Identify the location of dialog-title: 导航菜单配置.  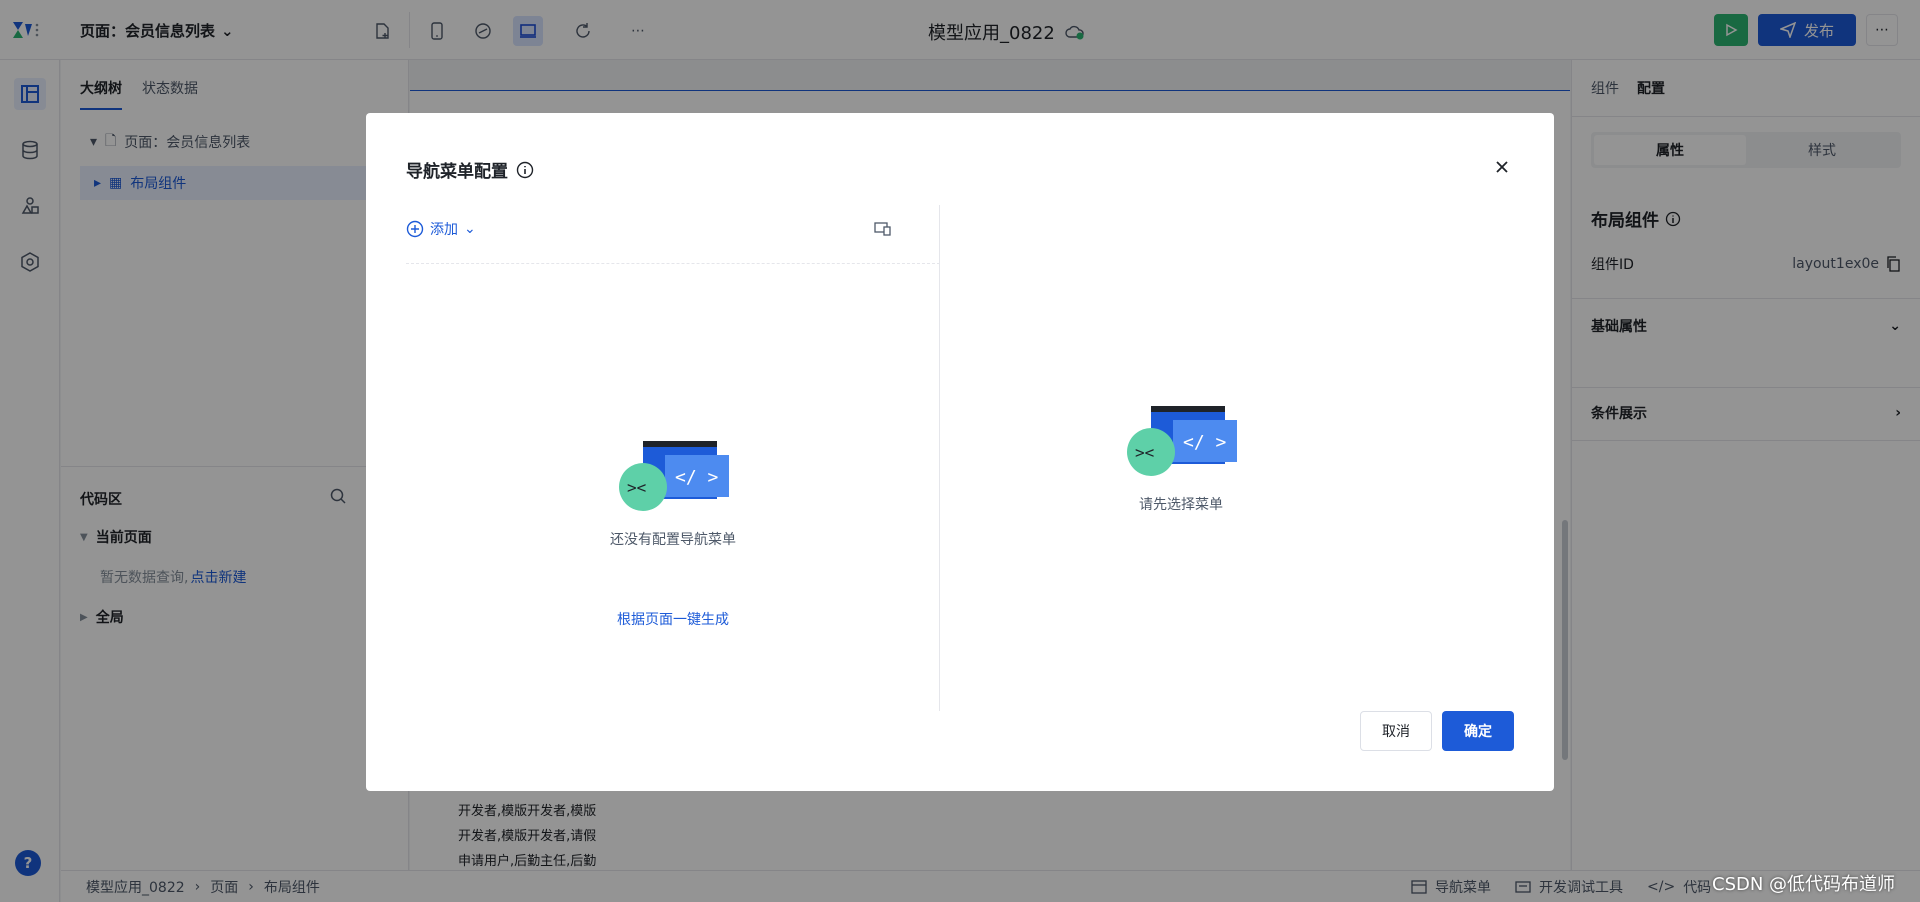
(470, 169).